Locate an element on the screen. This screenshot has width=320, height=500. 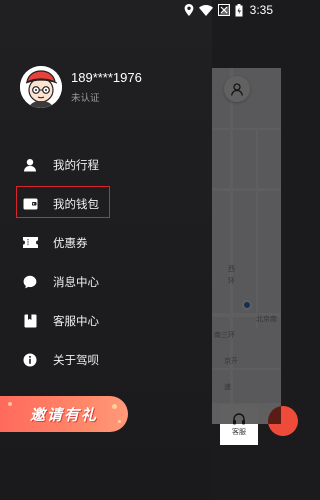
menu-item-label: 关于驾呗 is located at coordinates (76, 359).